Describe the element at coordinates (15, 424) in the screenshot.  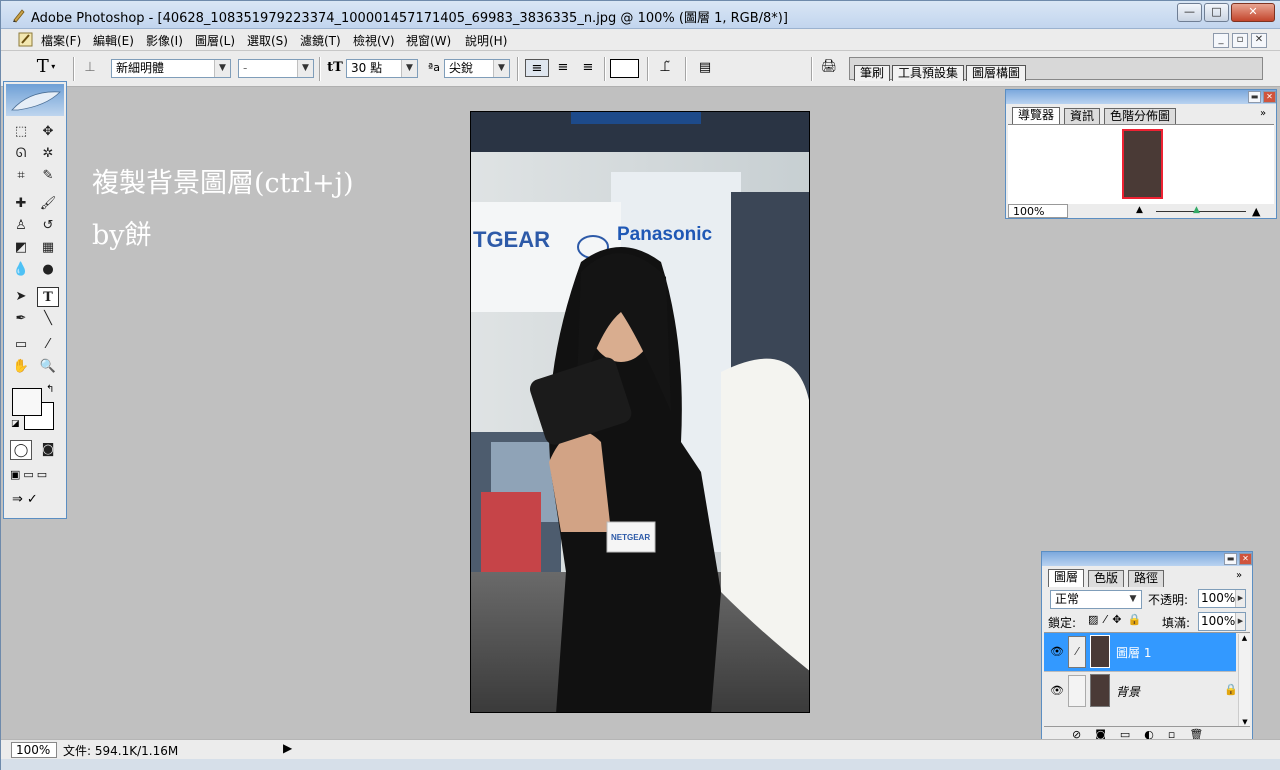
I see `default-colors-icon: ◪` at that location.